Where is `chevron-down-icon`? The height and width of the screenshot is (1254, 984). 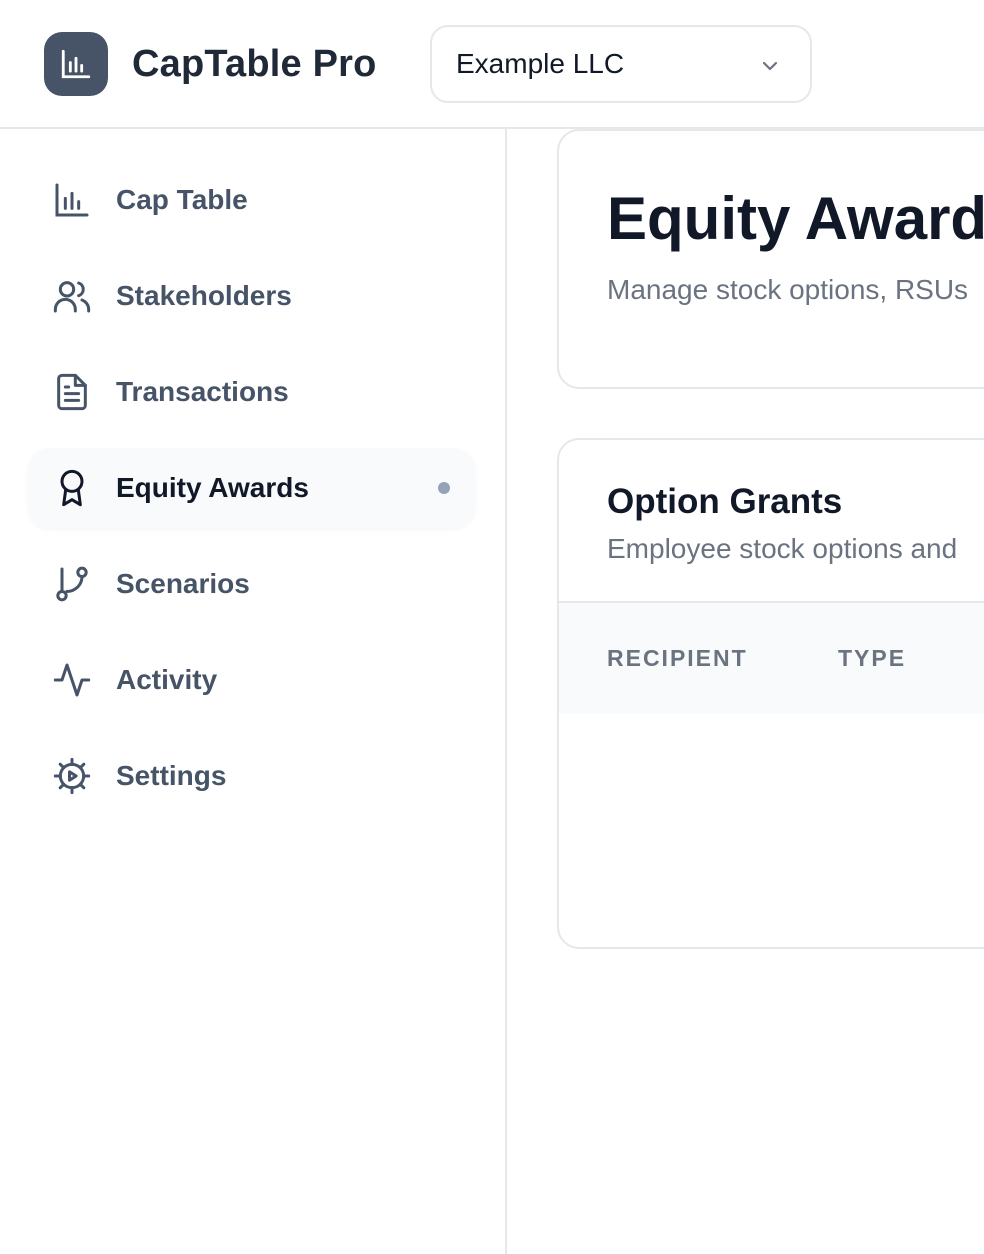
chevron-down-icon is located at coordinates (770, 66).